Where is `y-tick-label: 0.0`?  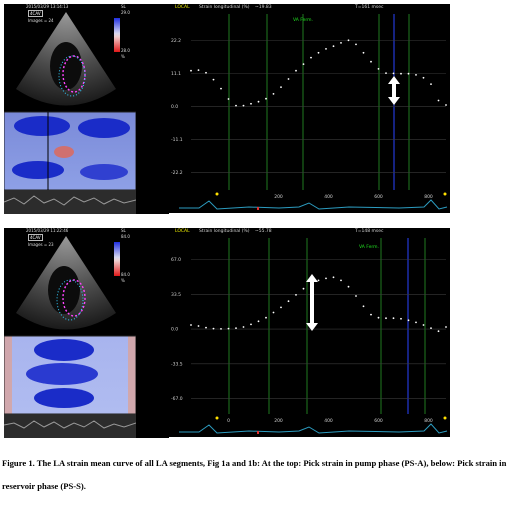 y-tick-label: 0.0 is located at coordinates (174, 107).